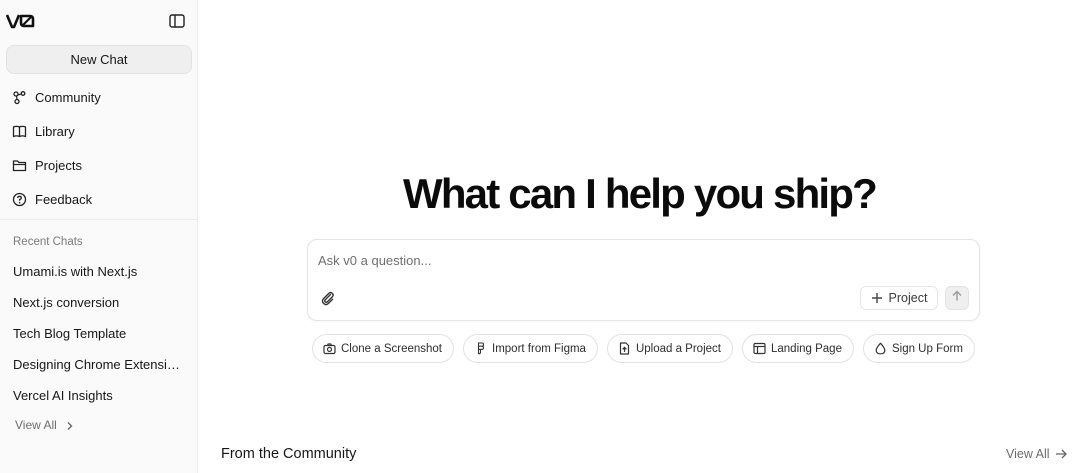  Describe the element at coordinates (99, 165) in the screenshot. I see `sidebar-item-projects: Projects` at that location.